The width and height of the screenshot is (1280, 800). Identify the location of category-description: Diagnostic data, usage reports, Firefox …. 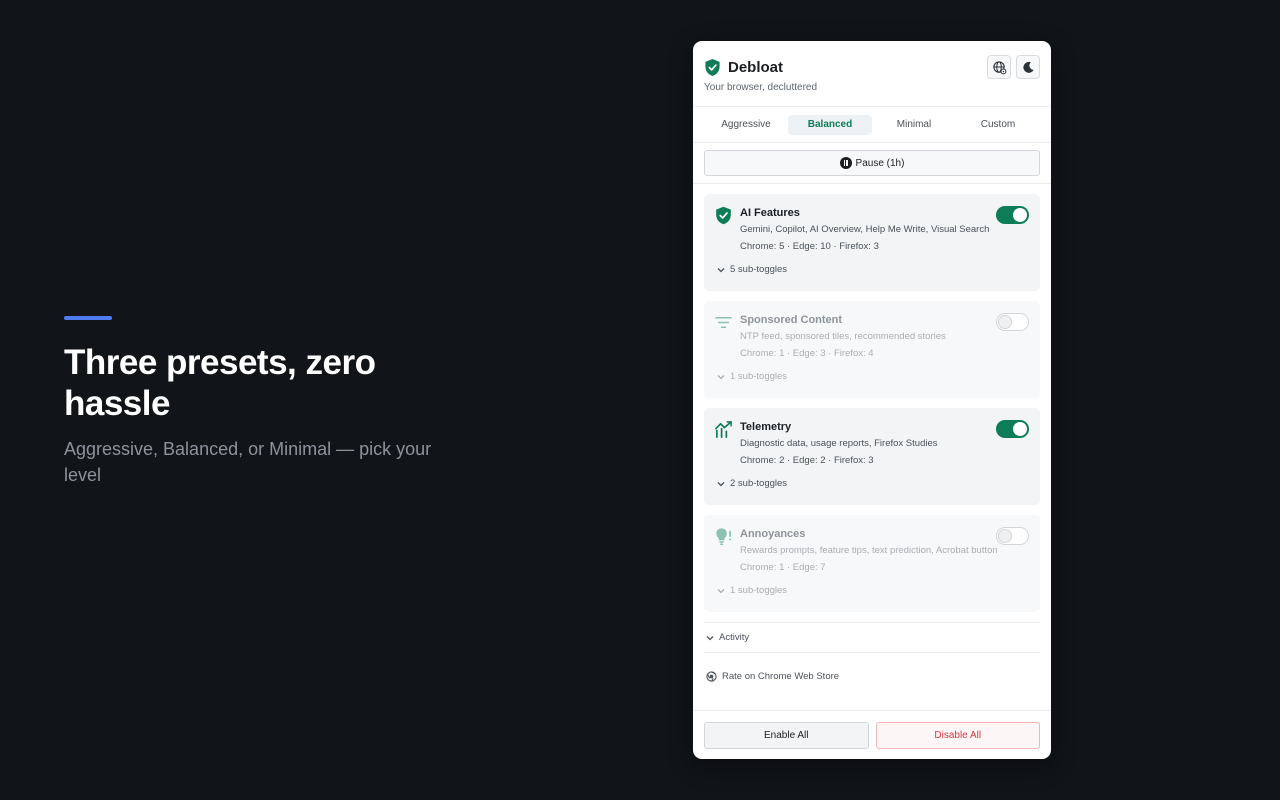
(839, 443).